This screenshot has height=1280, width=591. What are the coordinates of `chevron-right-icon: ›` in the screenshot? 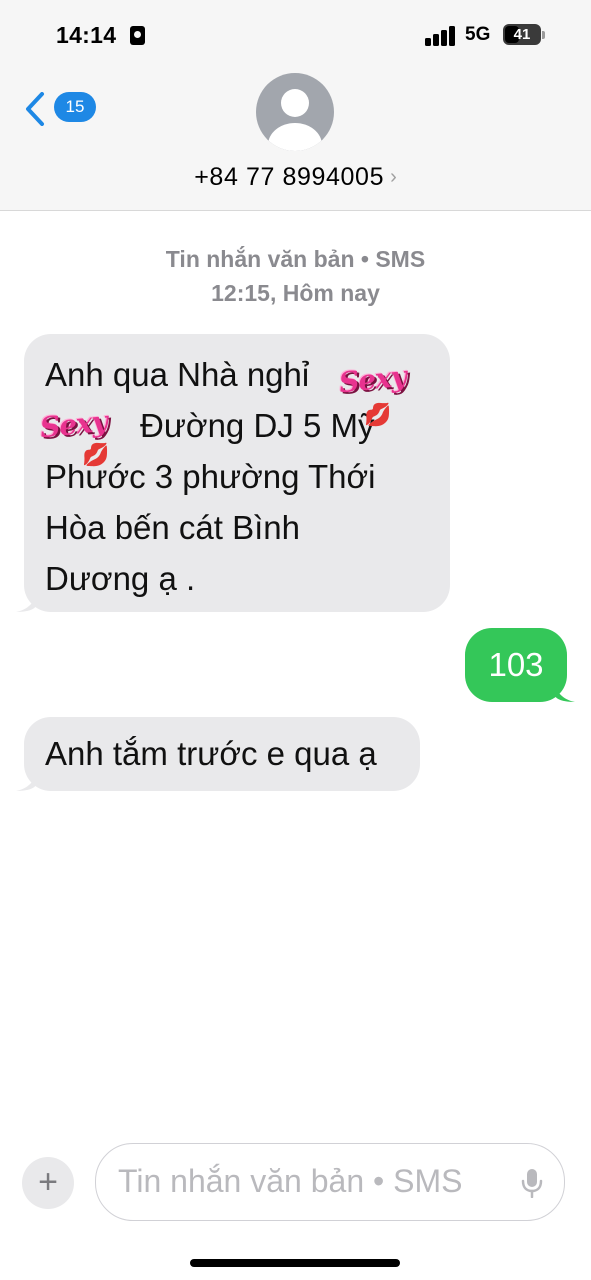 It's located at (393, 177).